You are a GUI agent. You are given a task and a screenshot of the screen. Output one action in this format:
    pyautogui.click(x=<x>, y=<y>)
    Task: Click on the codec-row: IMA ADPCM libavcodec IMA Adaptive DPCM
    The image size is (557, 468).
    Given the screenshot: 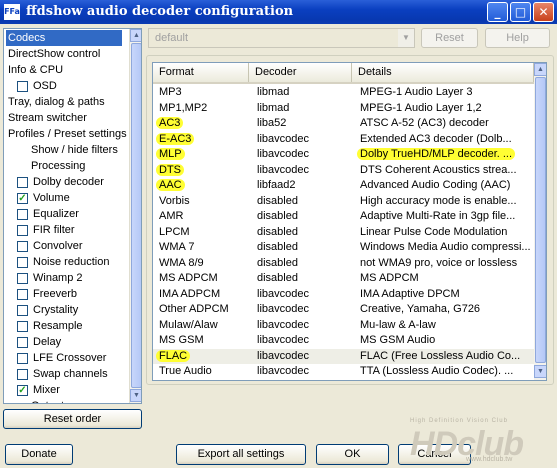 What is the action you would take?
    pyautogui.click(x=343, y=294)
    